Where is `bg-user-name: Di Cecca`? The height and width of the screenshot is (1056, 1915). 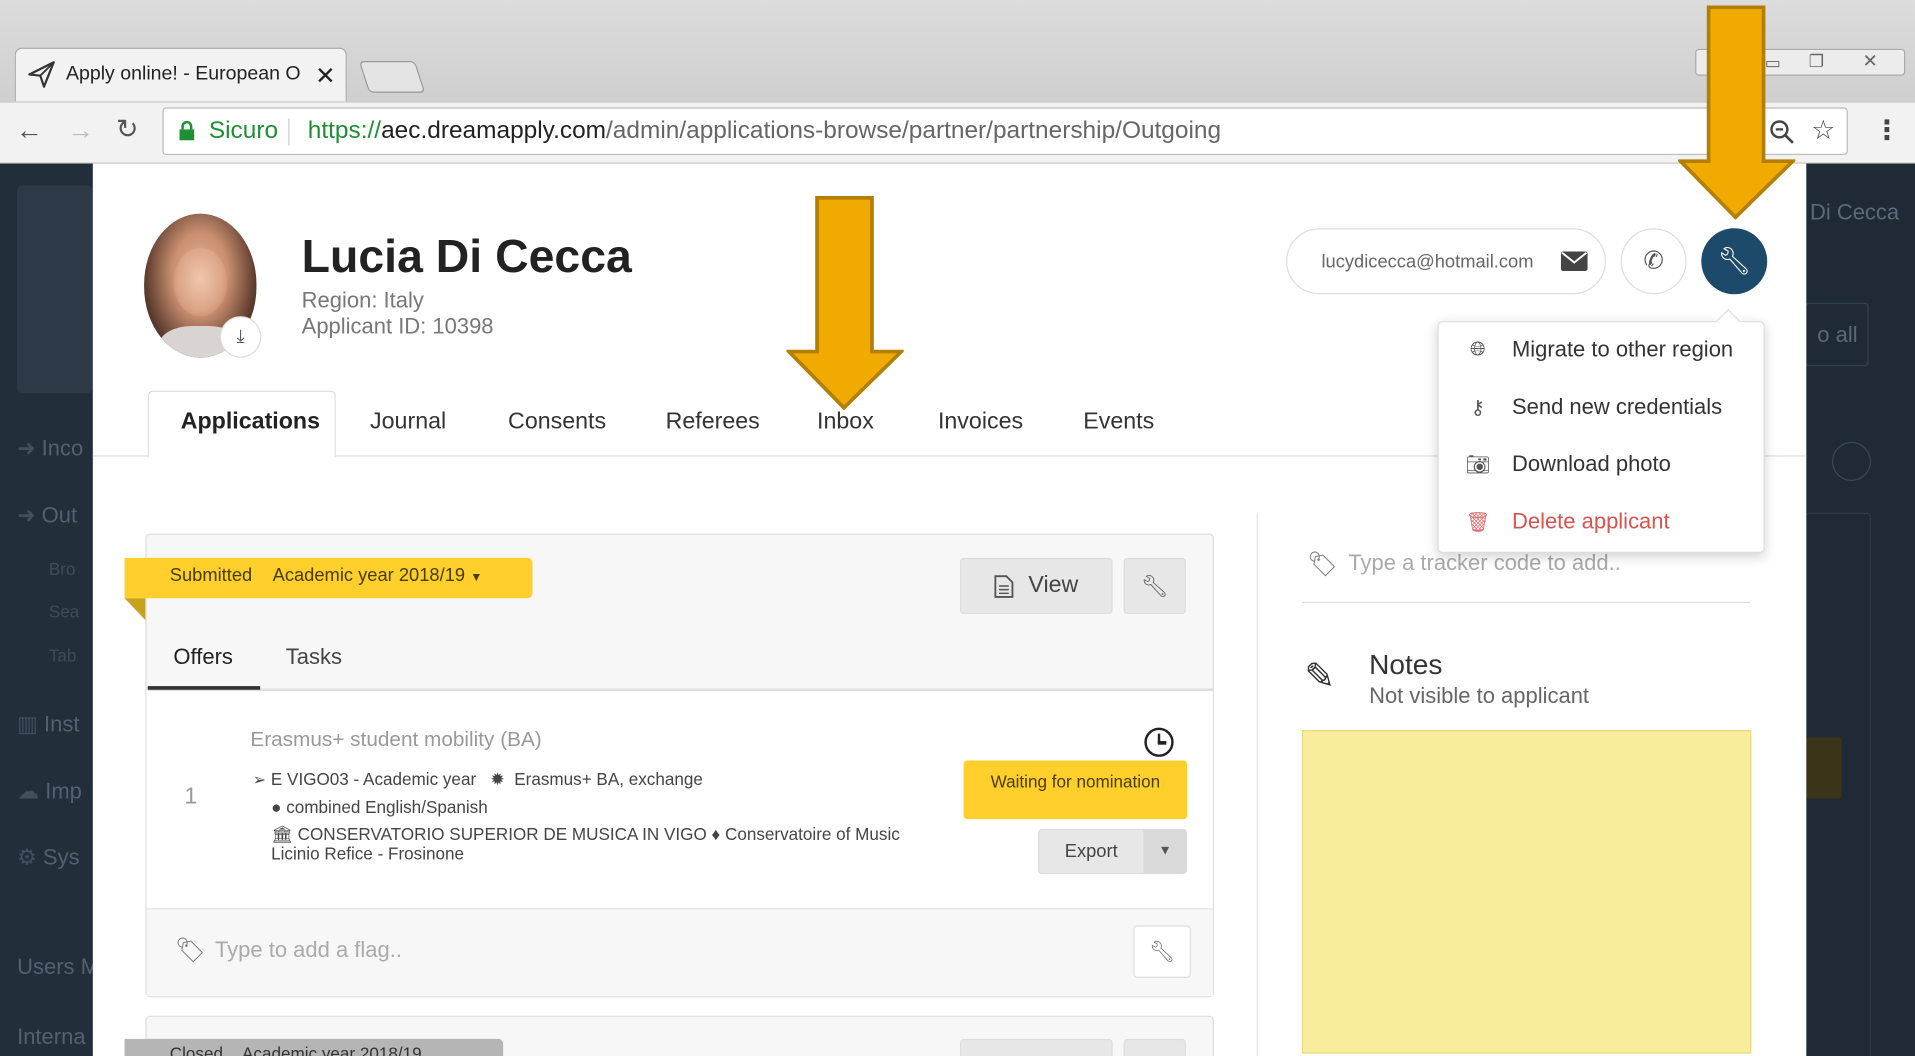 bg-user-name: Di Cecca is located at coordinates (1854, 212).